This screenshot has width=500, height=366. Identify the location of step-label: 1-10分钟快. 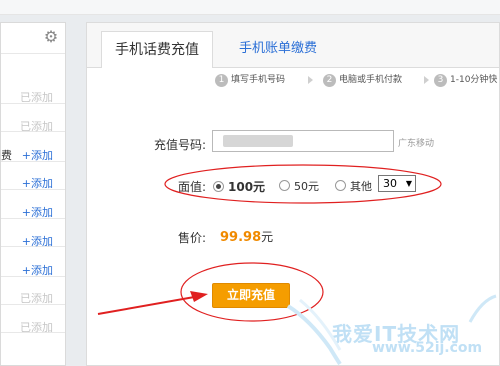
(474, 80).